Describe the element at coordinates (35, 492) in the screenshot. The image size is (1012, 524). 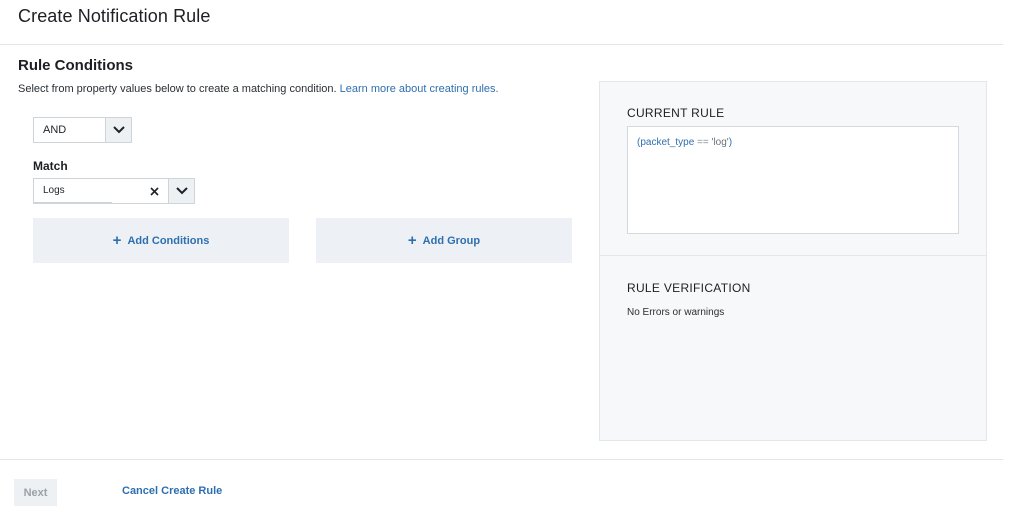
I see `next-button: Next` at that location.